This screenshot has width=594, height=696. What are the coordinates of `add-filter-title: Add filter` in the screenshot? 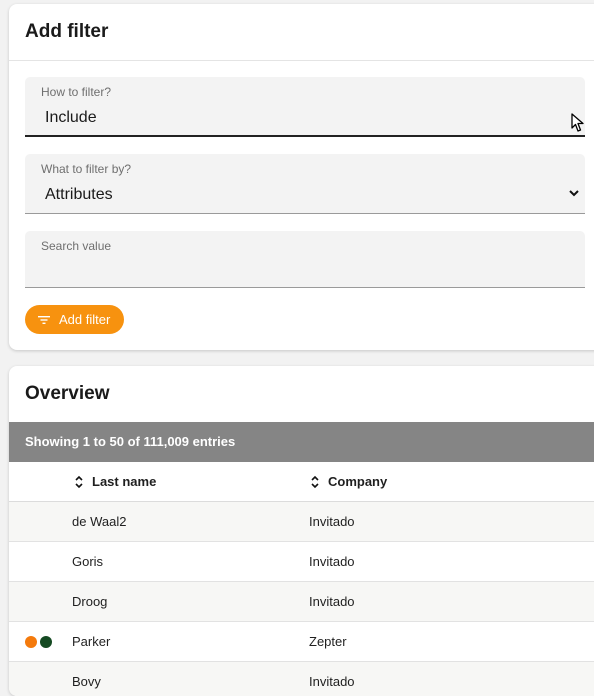 It's located at (67, 31).